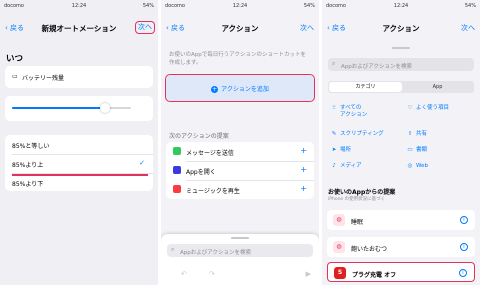  What do you see at coordinates (184, 274) in the screenshot?
I see `undo-icon: ↶` at bounding box center [184, 274].